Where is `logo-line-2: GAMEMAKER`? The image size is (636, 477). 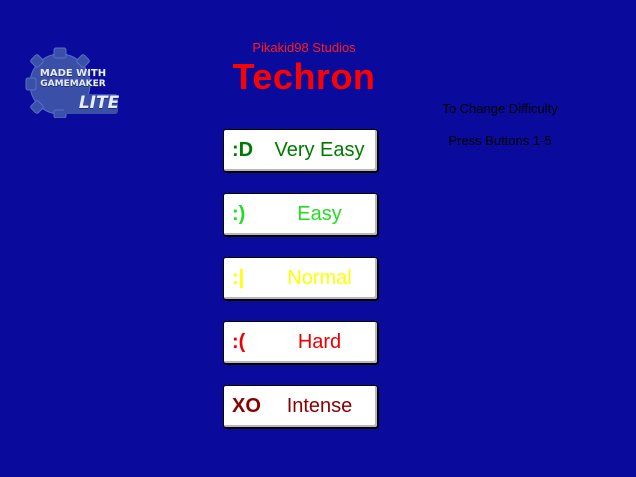 logo-line-2: GAMEMAKER is located at coordinates (73, 84).